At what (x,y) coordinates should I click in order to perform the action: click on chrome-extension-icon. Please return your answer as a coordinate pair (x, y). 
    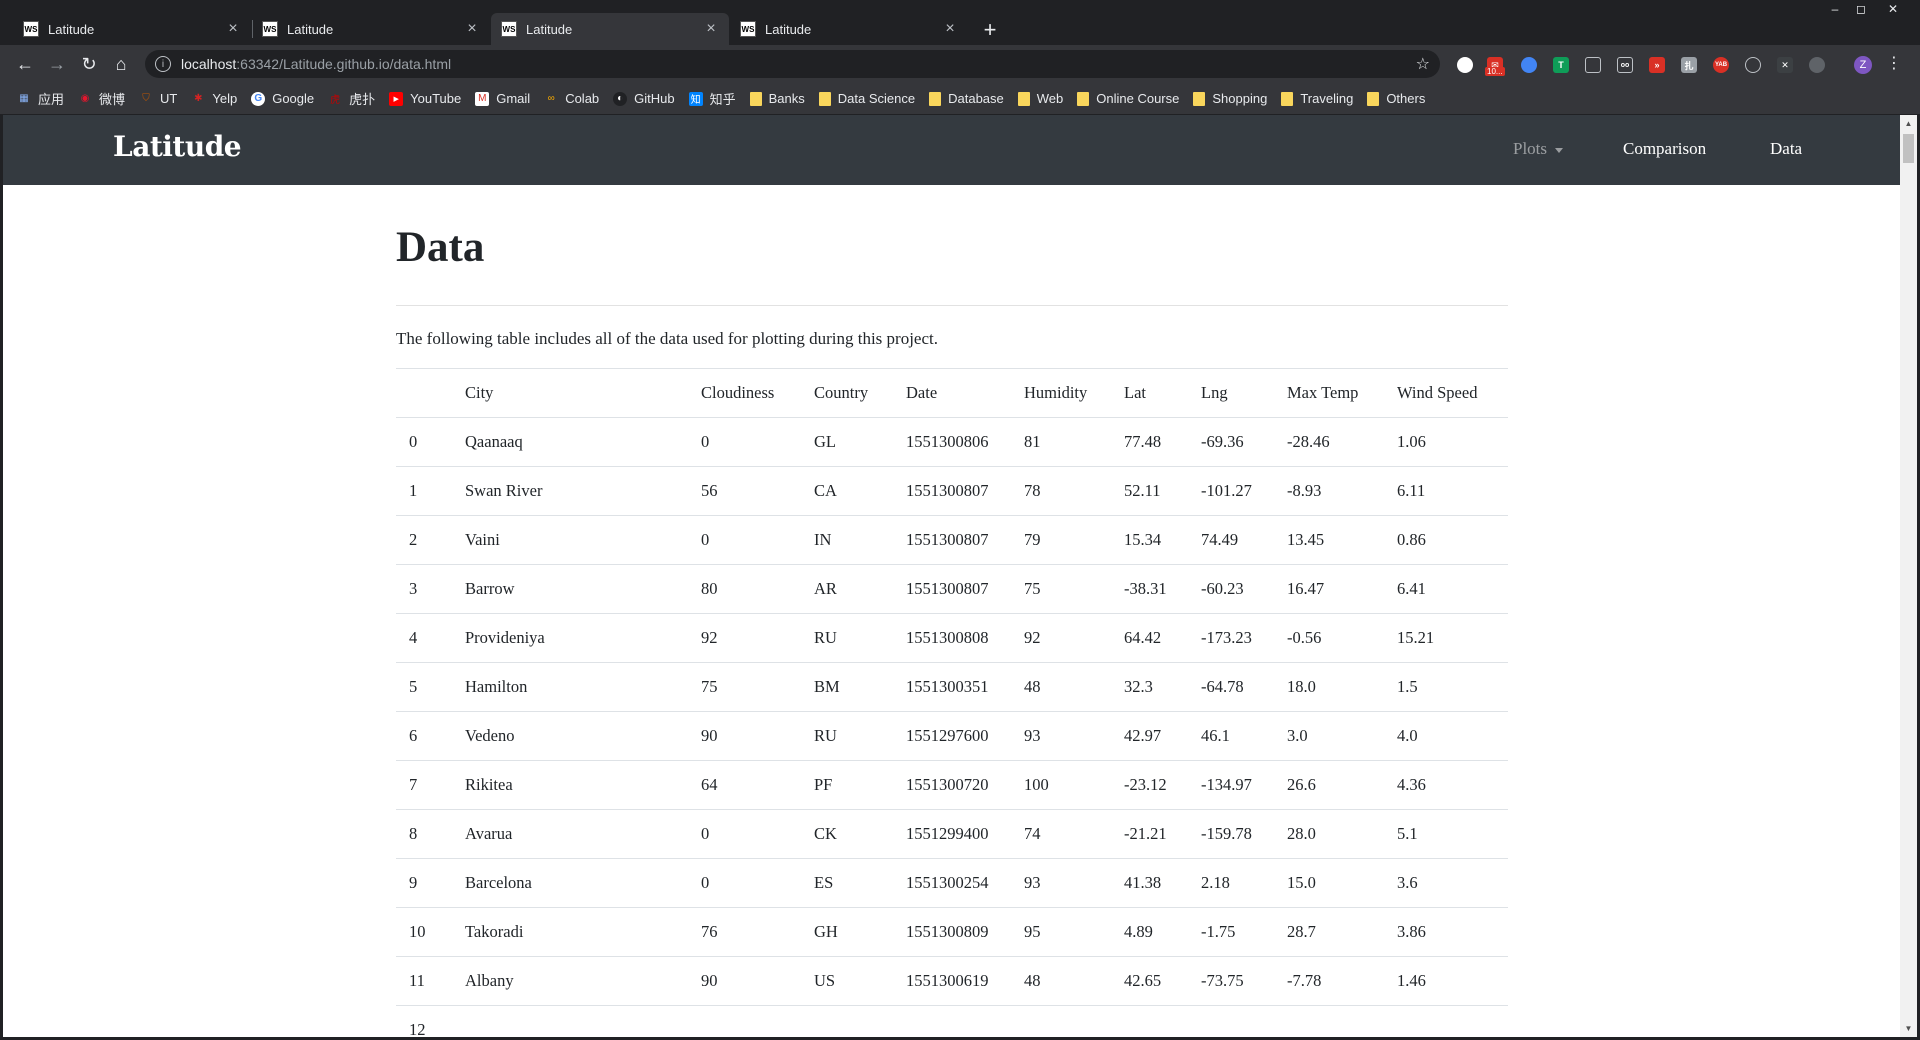
    Looking at the image, I should click on (1529, 65).